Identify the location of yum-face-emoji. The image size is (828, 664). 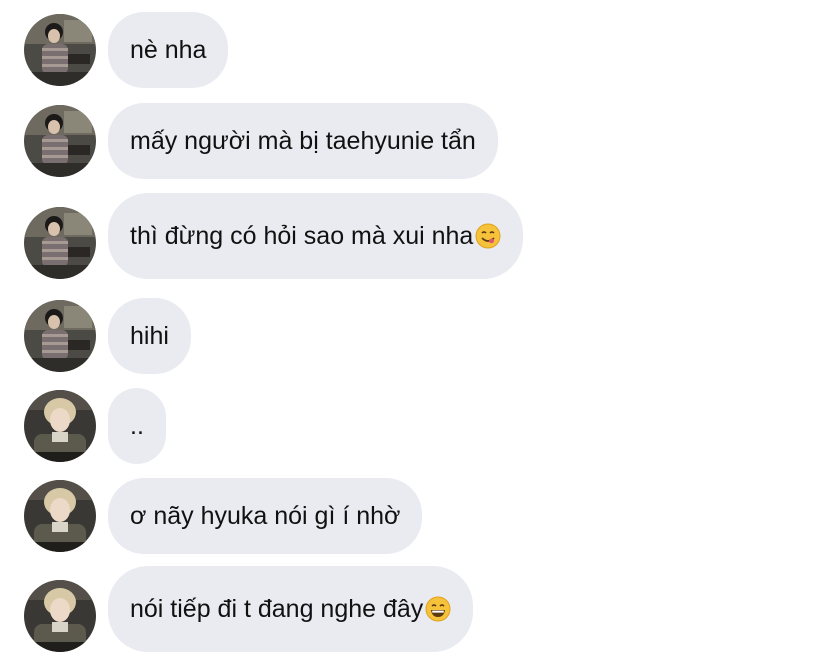
(488, 236).